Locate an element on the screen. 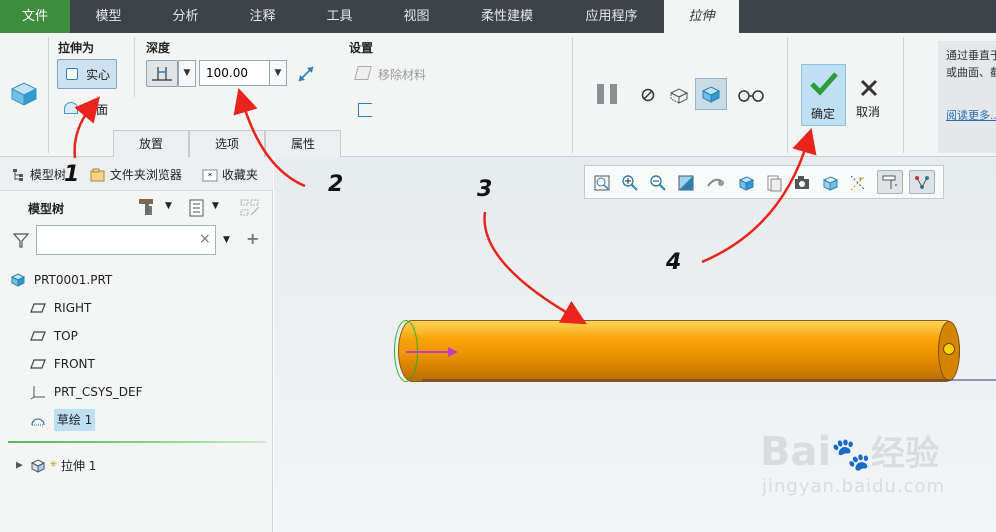 This screenshot has width=996, height=532. show-hidden-icon is located at coordinates (250, 209).